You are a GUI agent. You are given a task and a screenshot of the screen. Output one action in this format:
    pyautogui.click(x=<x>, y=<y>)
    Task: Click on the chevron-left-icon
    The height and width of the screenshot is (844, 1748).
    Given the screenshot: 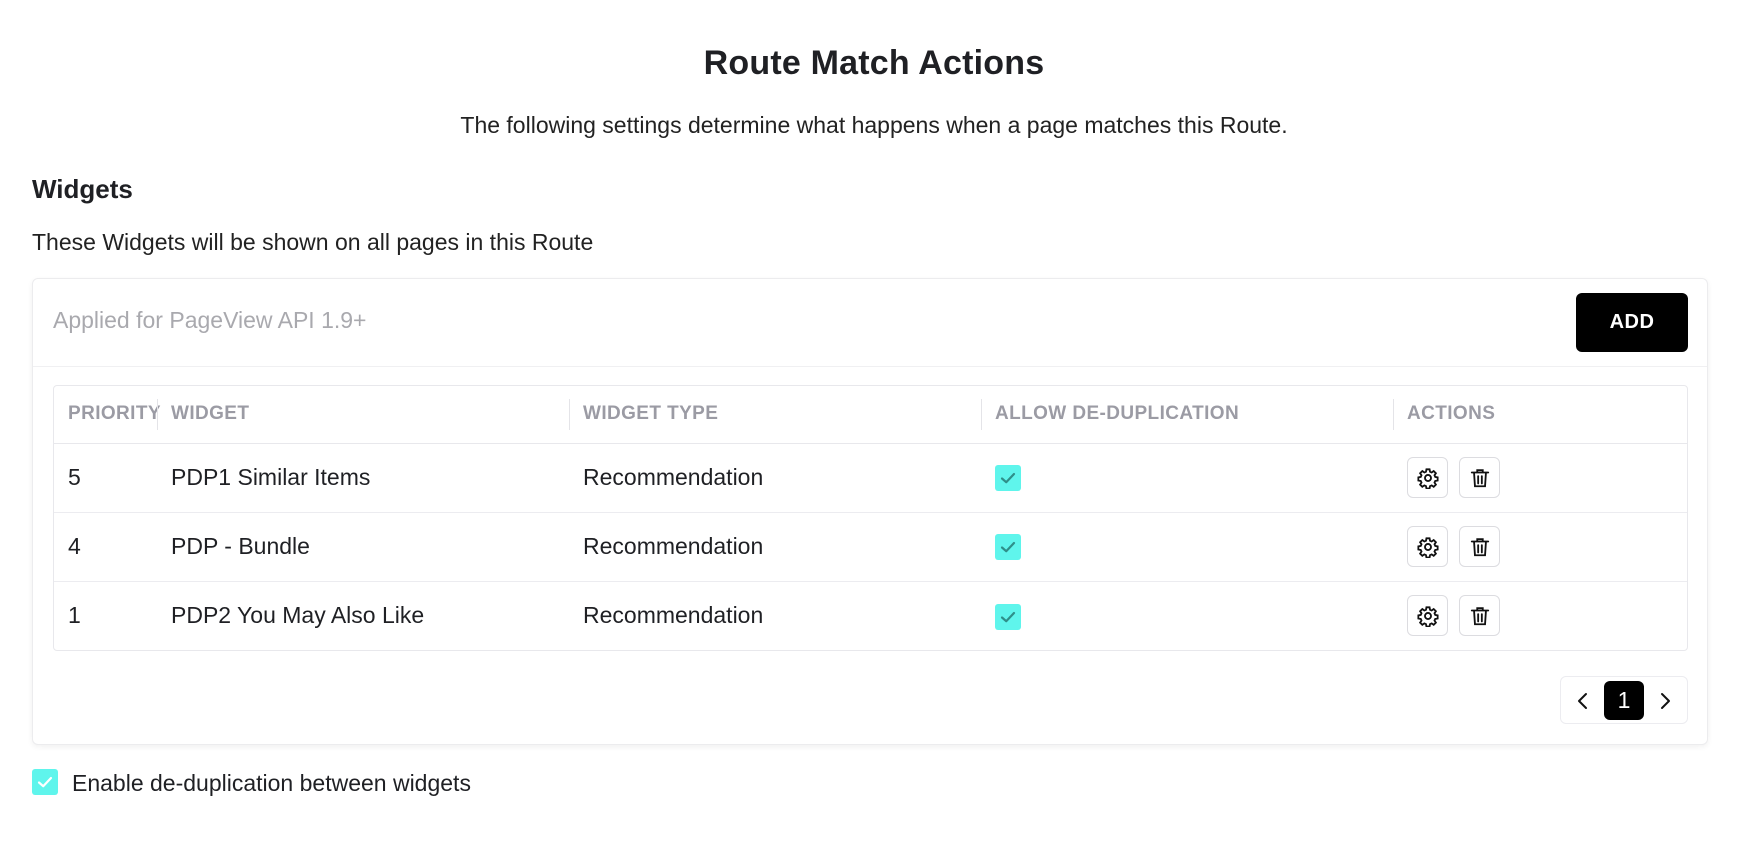 What is the action you would take?
    pyautogui.click(x=1582, y=701)
    